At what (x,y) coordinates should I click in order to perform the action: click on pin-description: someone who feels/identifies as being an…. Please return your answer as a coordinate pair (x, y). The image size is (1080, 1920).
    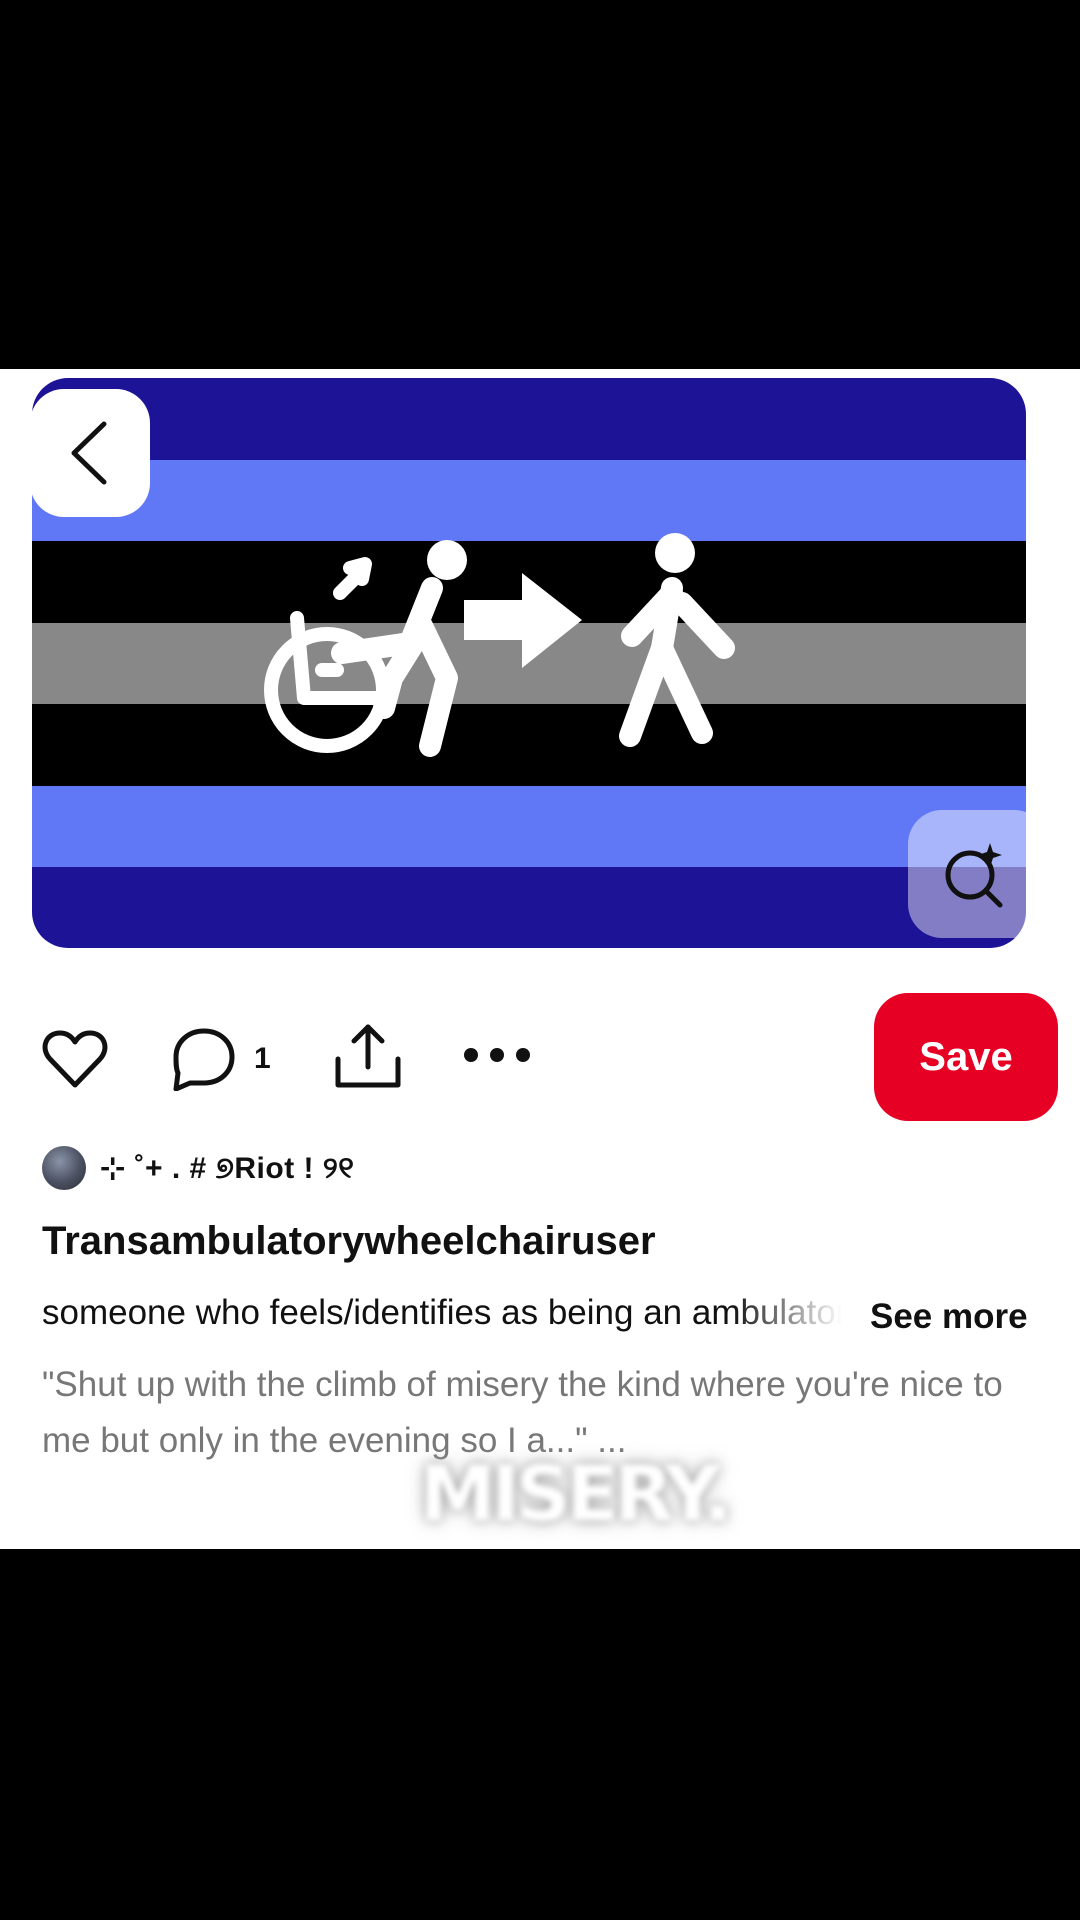
    Looking at the image, I should click on (452, 1312).